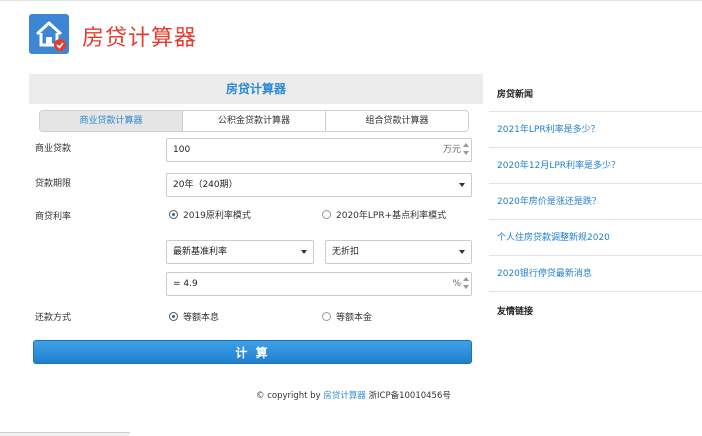 The height and width of the screenshot is (436, 702). I want to click on repayment-equal-installment-option: 等额本息, so click(194, 316).